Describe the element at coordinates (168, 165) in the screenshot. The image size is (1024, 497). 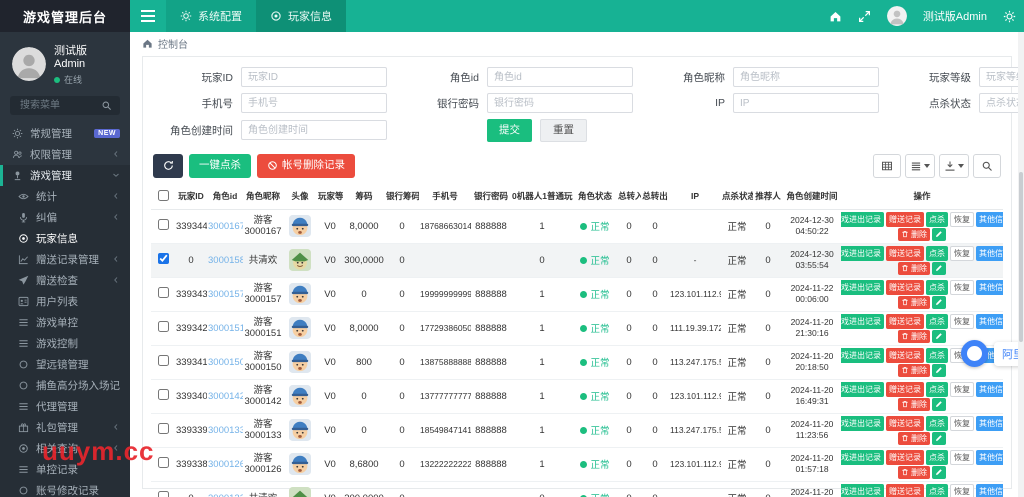
I see `refresh-button` at that location.